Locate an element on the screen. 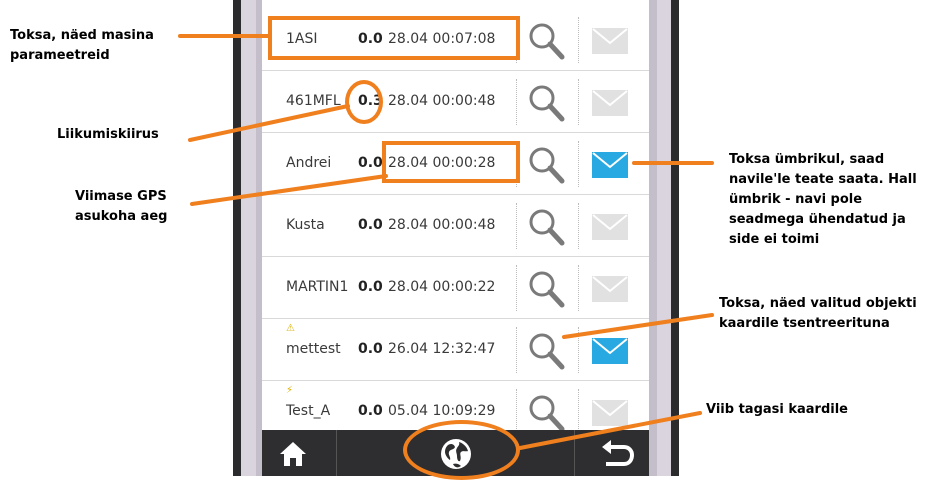 The height and width of the screenshot is (480, 941). annotation-gps-line: asukoha aeg is located at coordinates (121, 216).